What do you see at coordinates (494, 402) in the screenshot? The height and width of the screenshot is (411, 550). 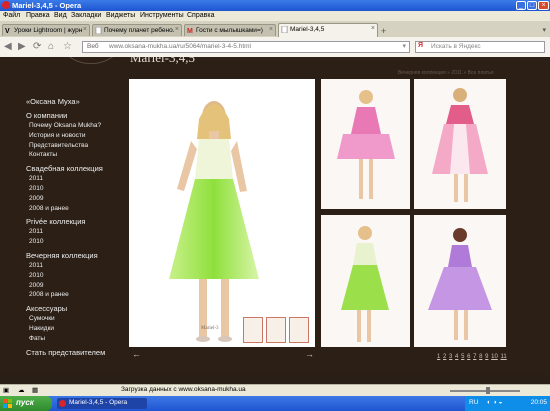 I see `tray-icons: ◐ ◑ ◒` at bounding box center [494, 402].